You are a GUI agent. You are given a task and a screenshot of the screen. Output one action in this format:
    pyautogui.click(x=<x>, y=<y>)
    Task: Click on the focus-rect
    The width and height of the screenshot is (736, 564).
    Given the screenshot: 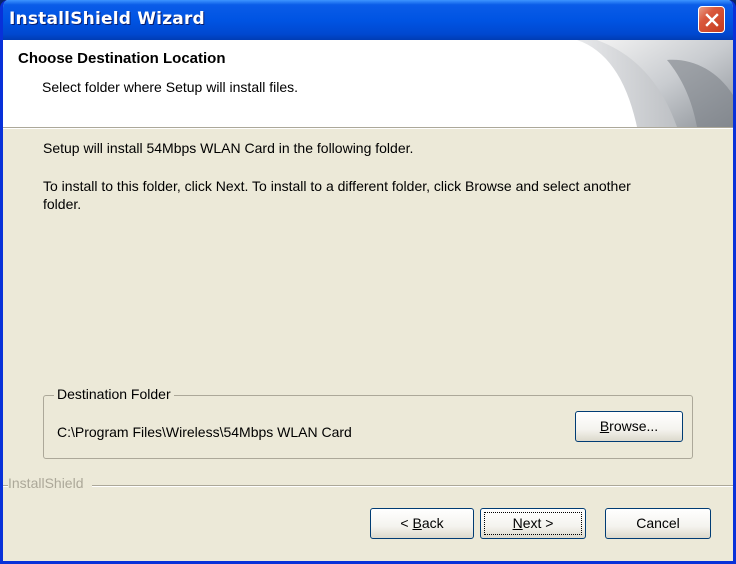 What is the action you would take?
    pyautogui.click(x=533, y=523)
    